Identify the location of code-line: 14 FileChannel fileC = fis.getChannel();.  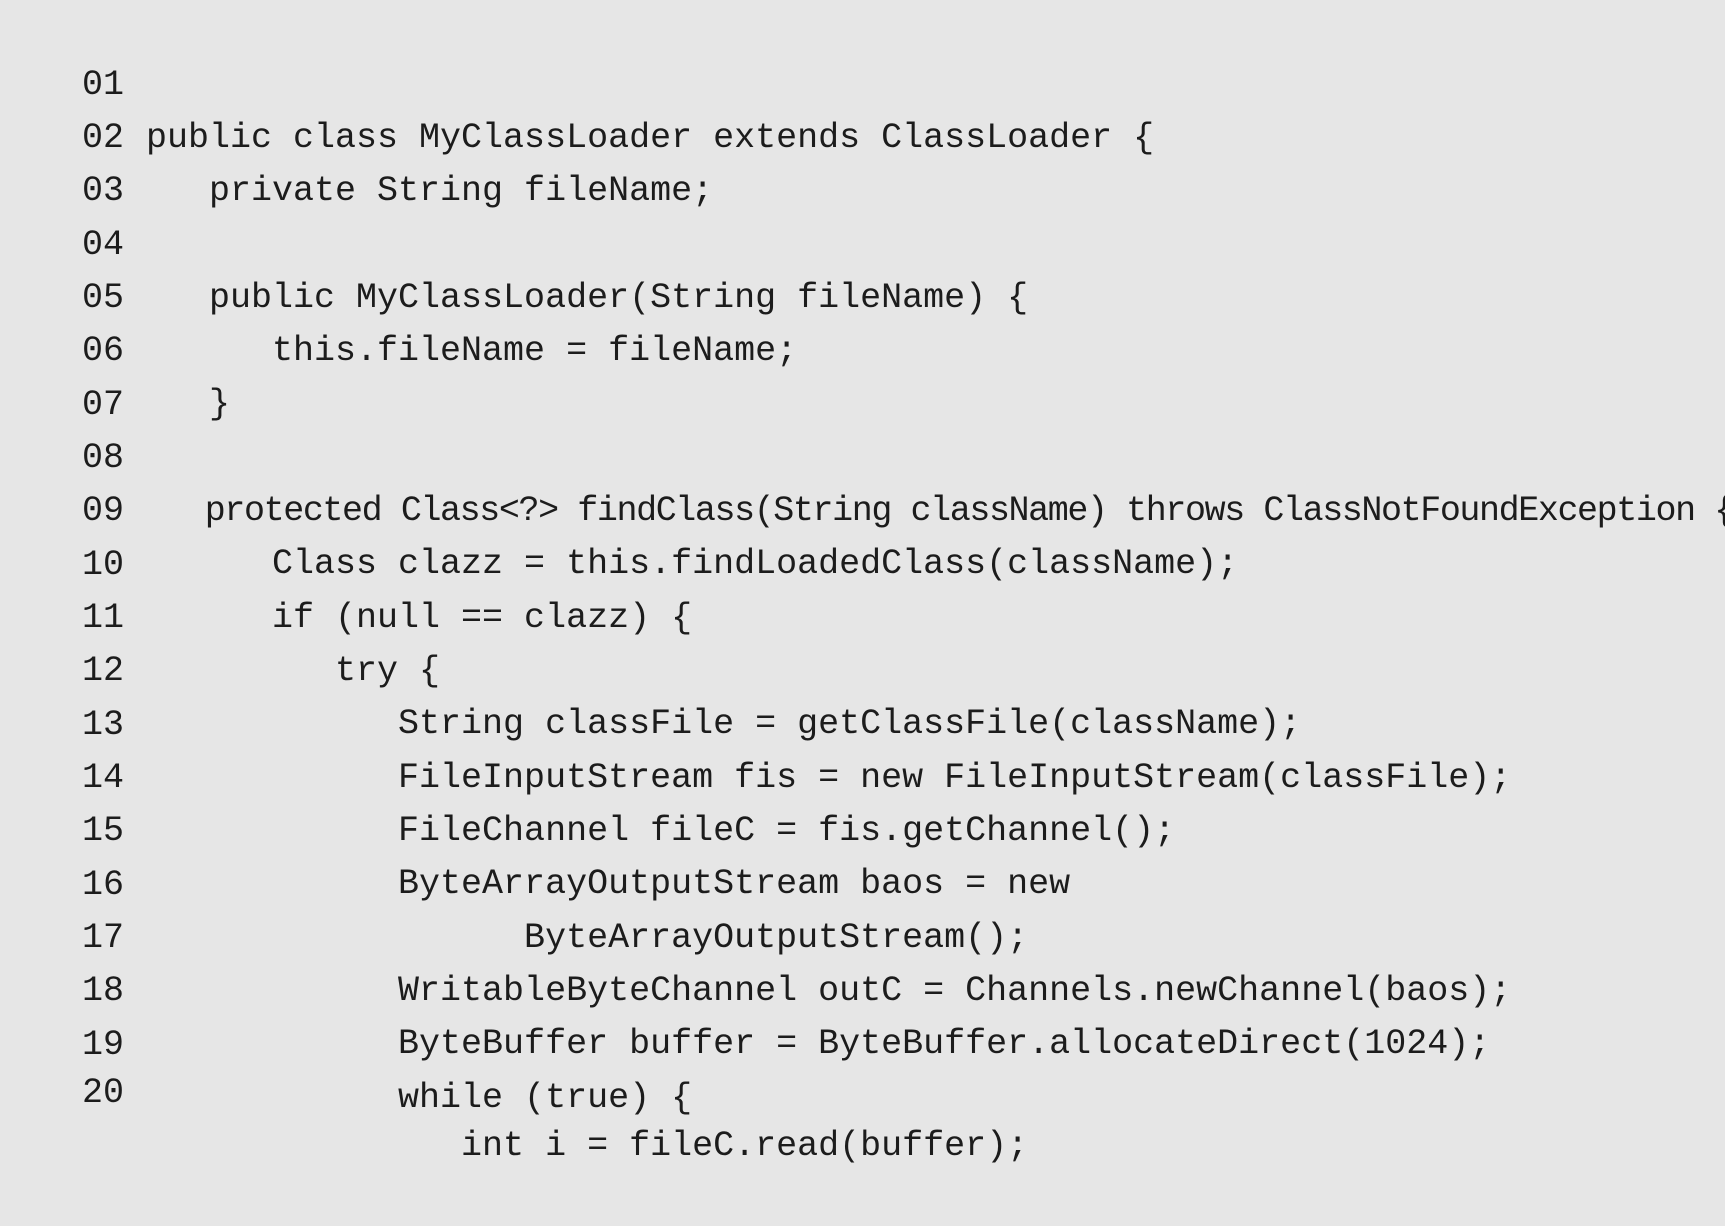
(587, 775).